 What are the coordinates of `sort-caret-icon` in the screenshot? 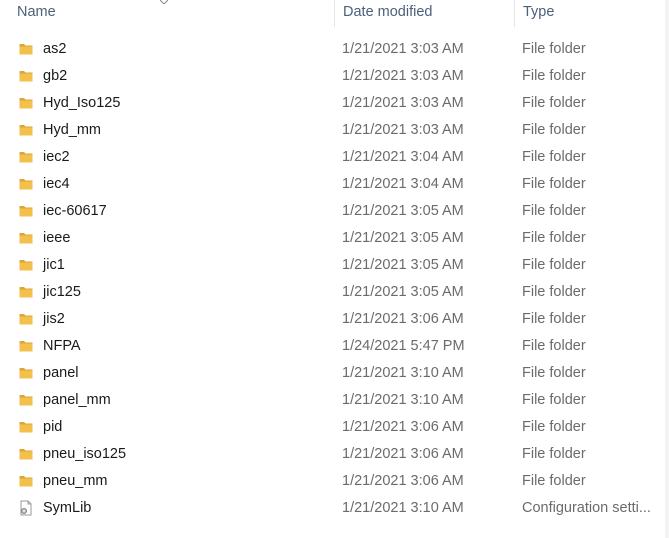 It's located at (164, 2).